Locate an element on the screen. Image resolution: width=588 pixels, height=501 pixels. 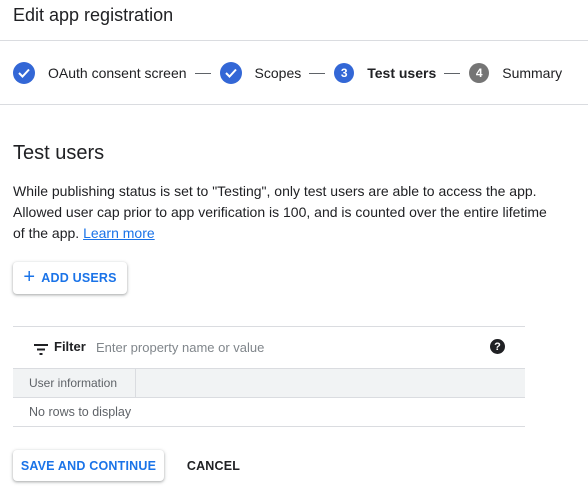
add-users-label: ADD USERS is located at coordinates (79, 278).